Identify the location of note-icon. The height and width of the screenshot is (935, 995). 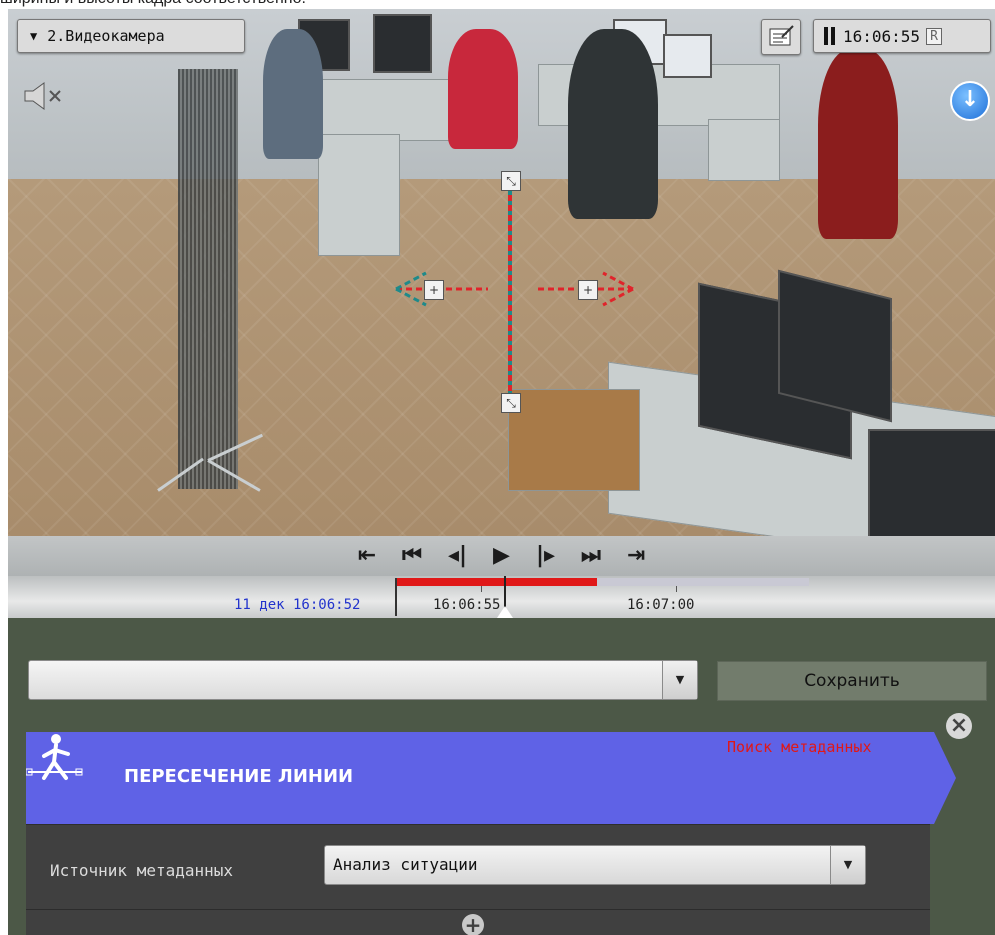
(781, 35).